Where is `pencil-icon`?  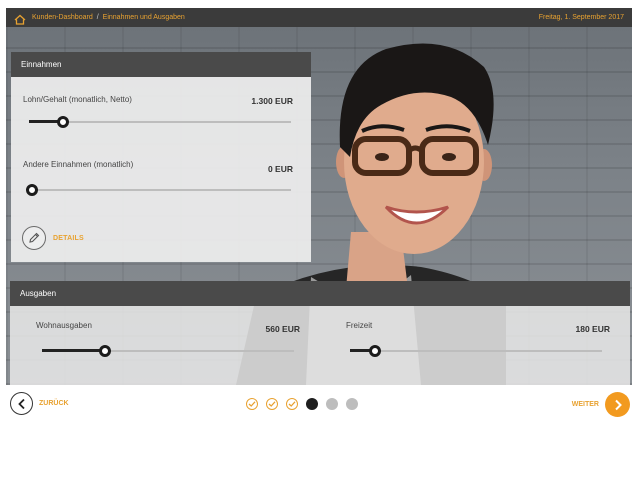 pencil-icon is located at coordinates (34, 238).